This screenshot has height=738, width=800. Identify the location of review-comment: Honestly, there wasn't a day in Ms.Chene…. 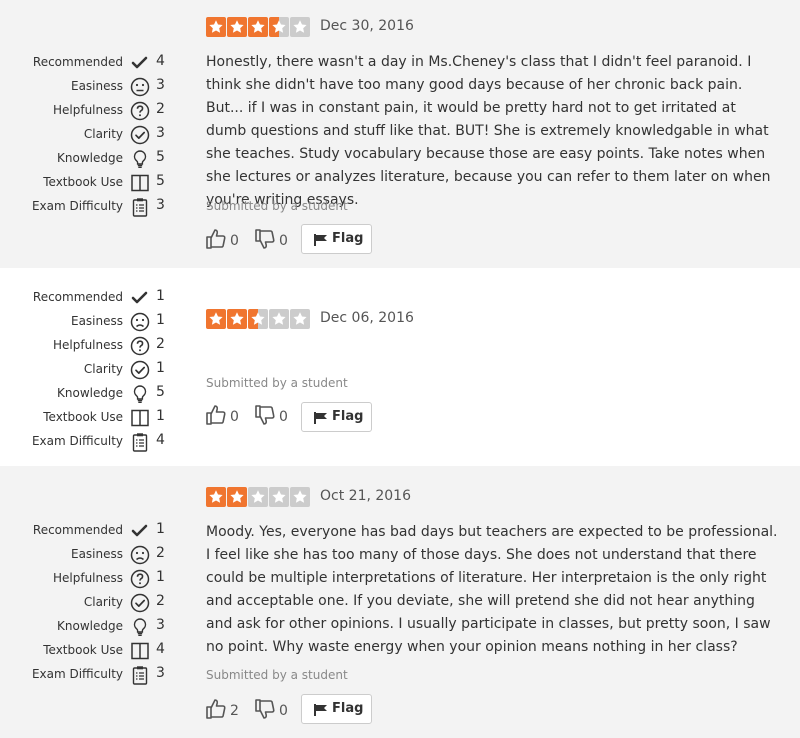
(488, 131).